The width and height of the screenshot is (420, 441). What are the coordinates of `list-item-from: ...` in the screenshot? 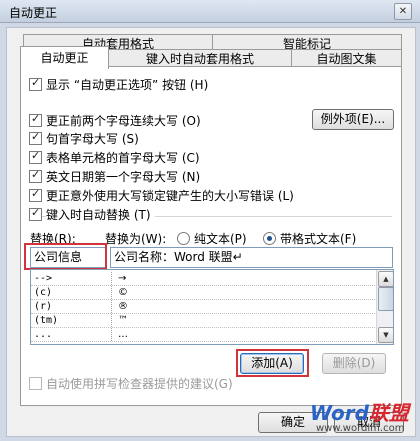 It's located at (43, 334).